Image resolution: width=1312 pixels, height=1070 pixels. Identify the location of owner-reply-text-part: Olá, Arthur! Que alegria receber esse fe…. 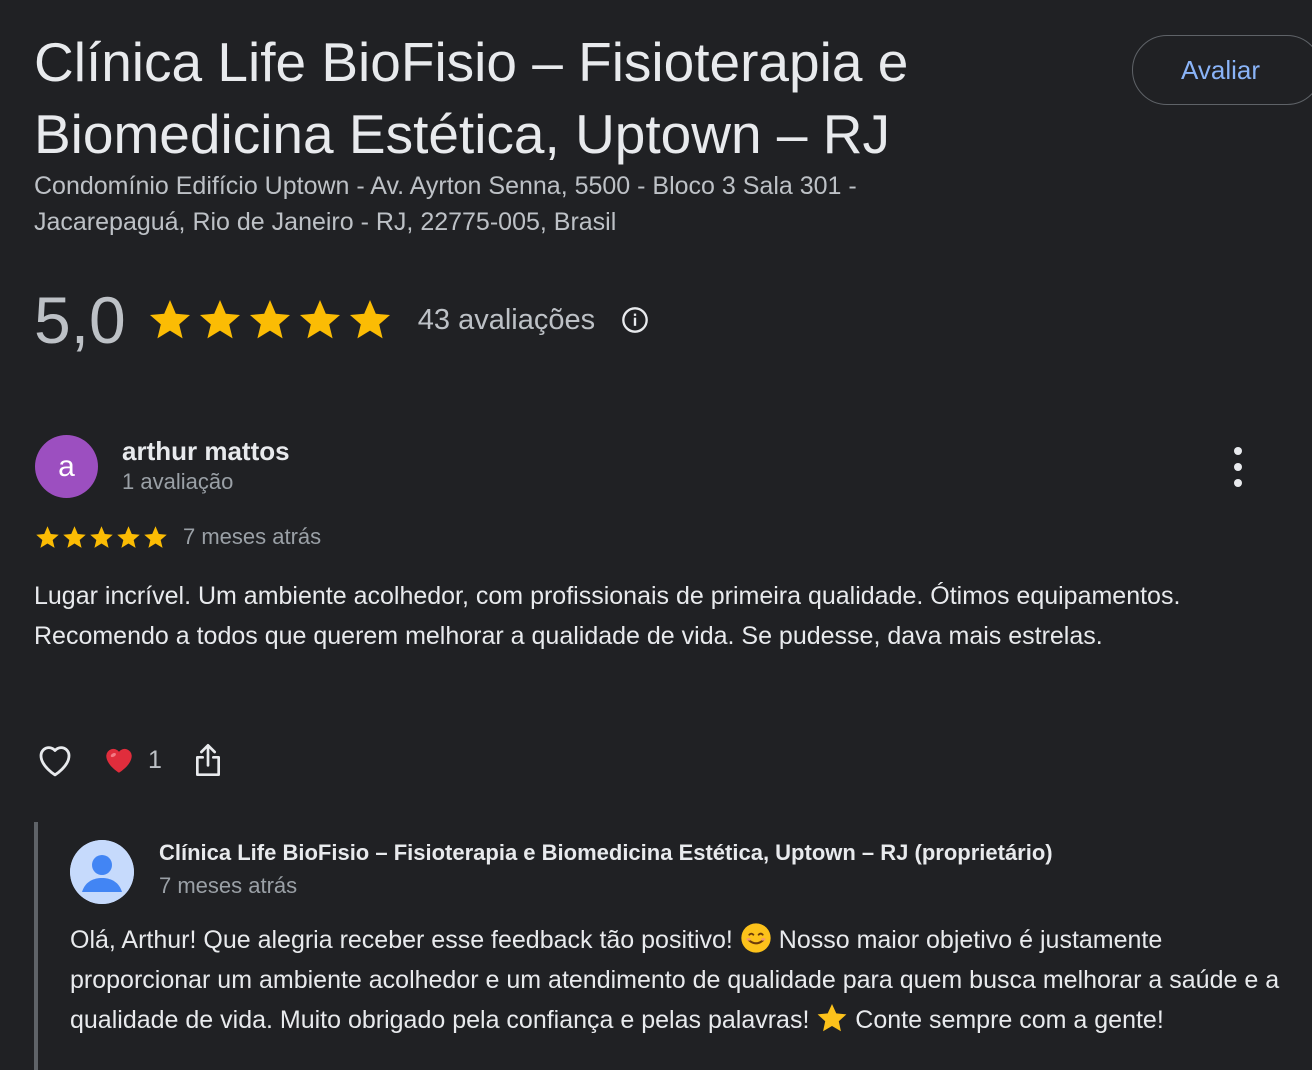
(405, 940).